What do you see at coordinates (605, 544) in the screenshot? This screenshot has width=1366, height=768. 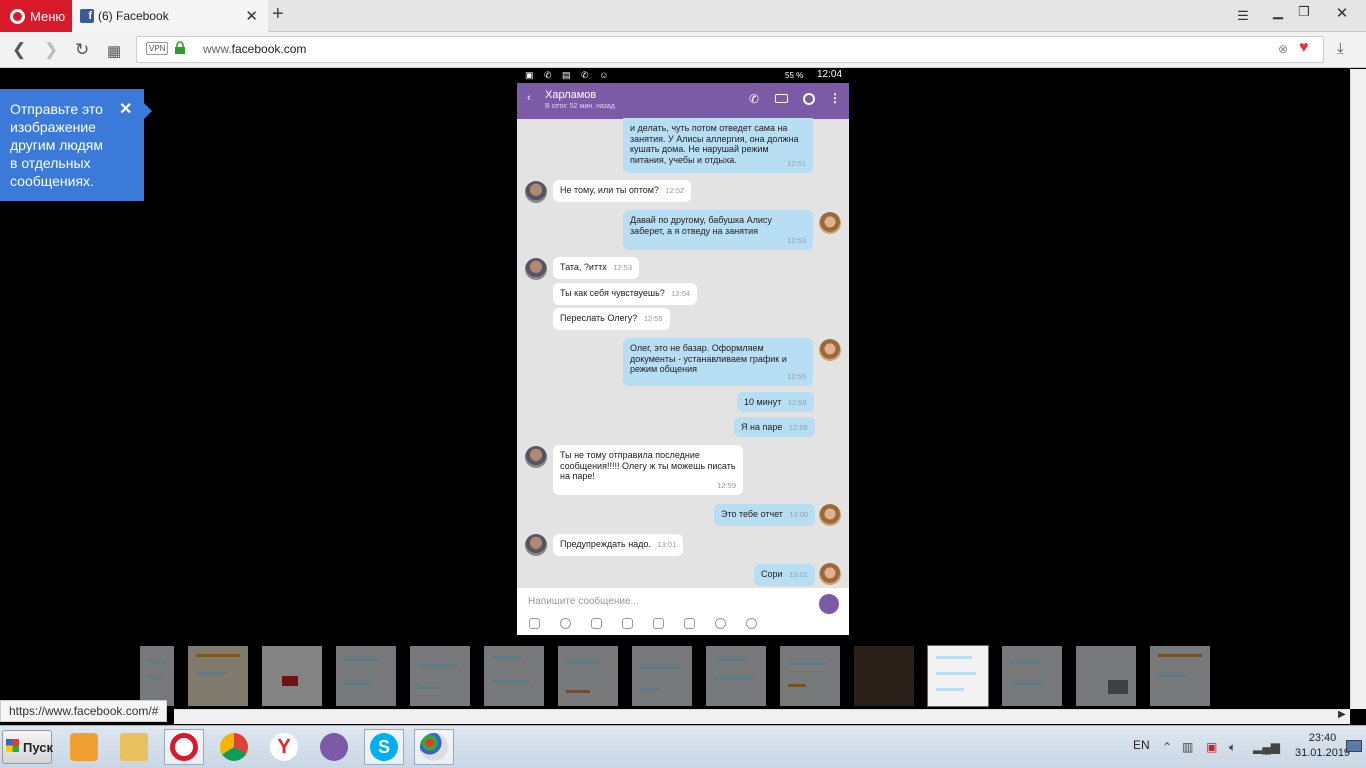 I see `message-text: Предупреждать надо.` at bounding box center [605, 544].